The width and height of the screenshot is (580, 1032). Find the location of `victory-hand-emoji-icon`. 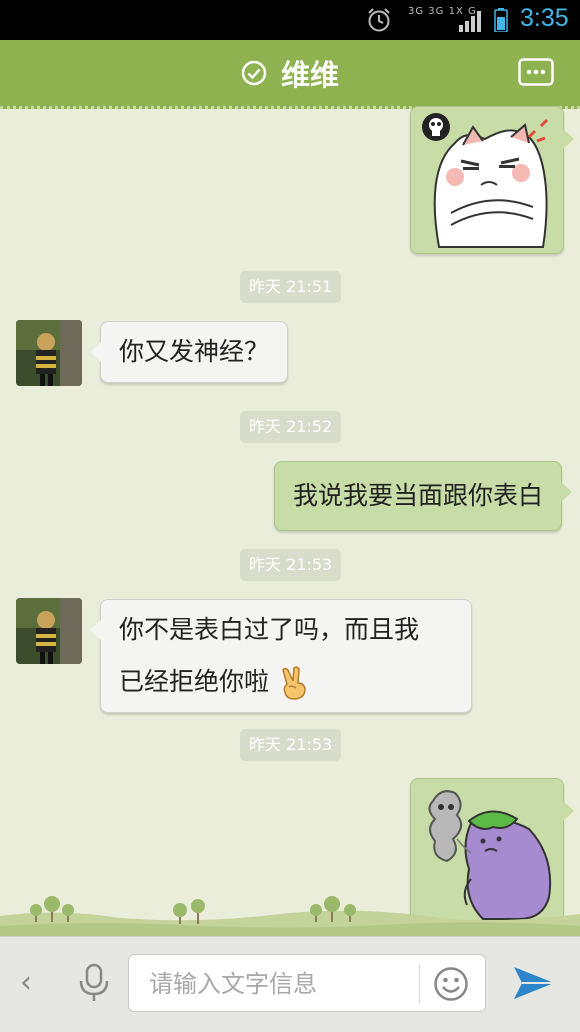

victory-hand-emoji-icon is located at coordinates (294, 683).